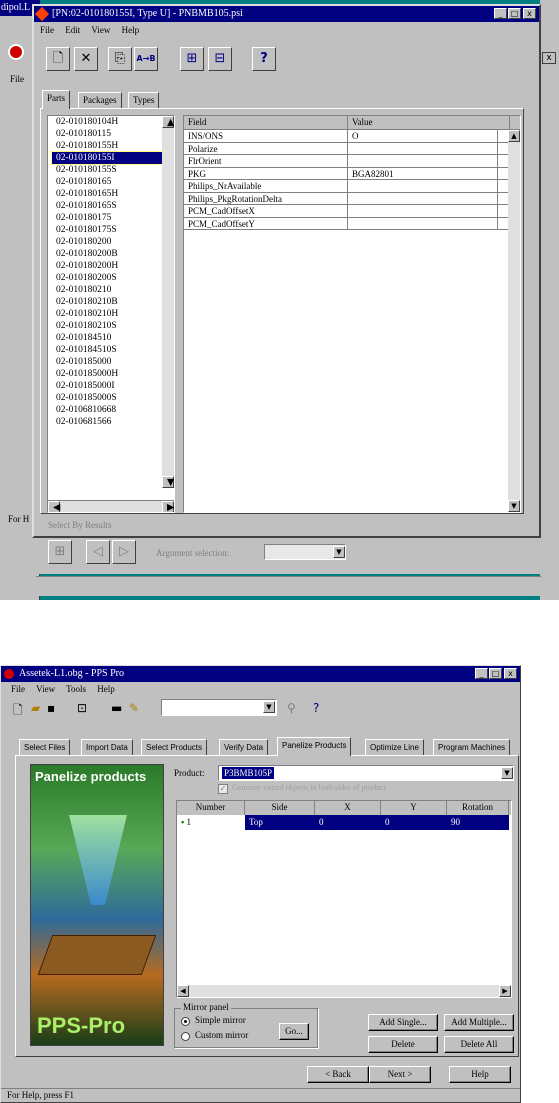 This screenshot has width=559, height=1103. Describe the element at coordinates (400, 1074) in the screenshot. I see `next-button: Next >` at that location.